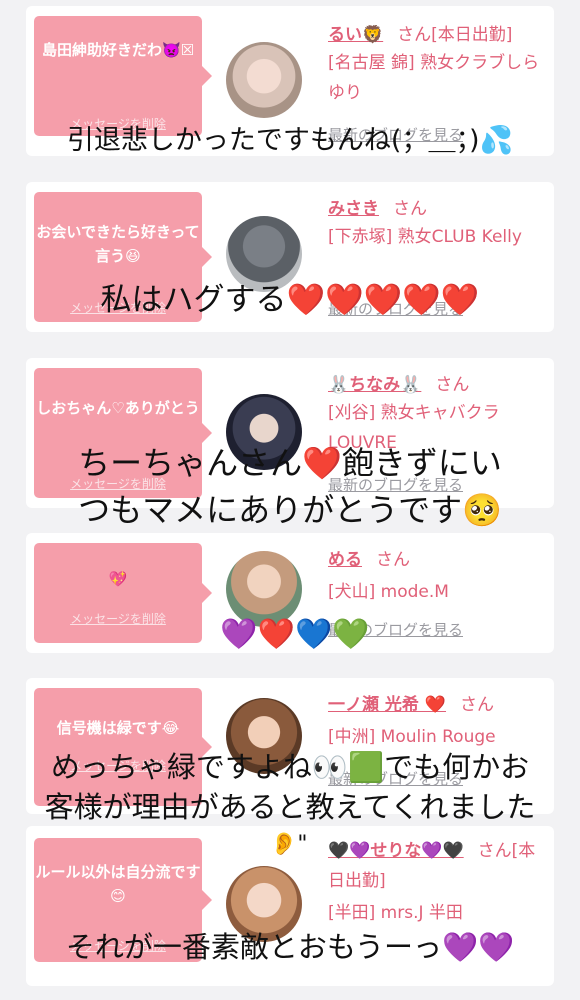 The width and height of the screenshot is (580, 1000). What do you see at coordinates (434, 78) in the screenshot?
I see `shop-info: [名古屋 錦] 熟女クラブしらゆり` at bounding box center [434, 78].